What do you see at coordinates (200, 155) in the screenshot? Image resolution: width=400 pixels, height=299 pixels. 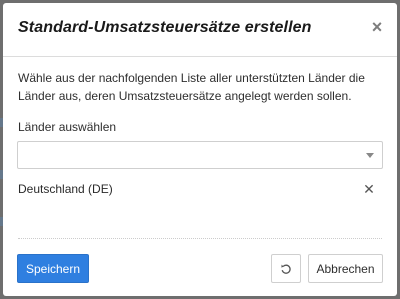 I see `country-select` at bounding box center [200, 155].